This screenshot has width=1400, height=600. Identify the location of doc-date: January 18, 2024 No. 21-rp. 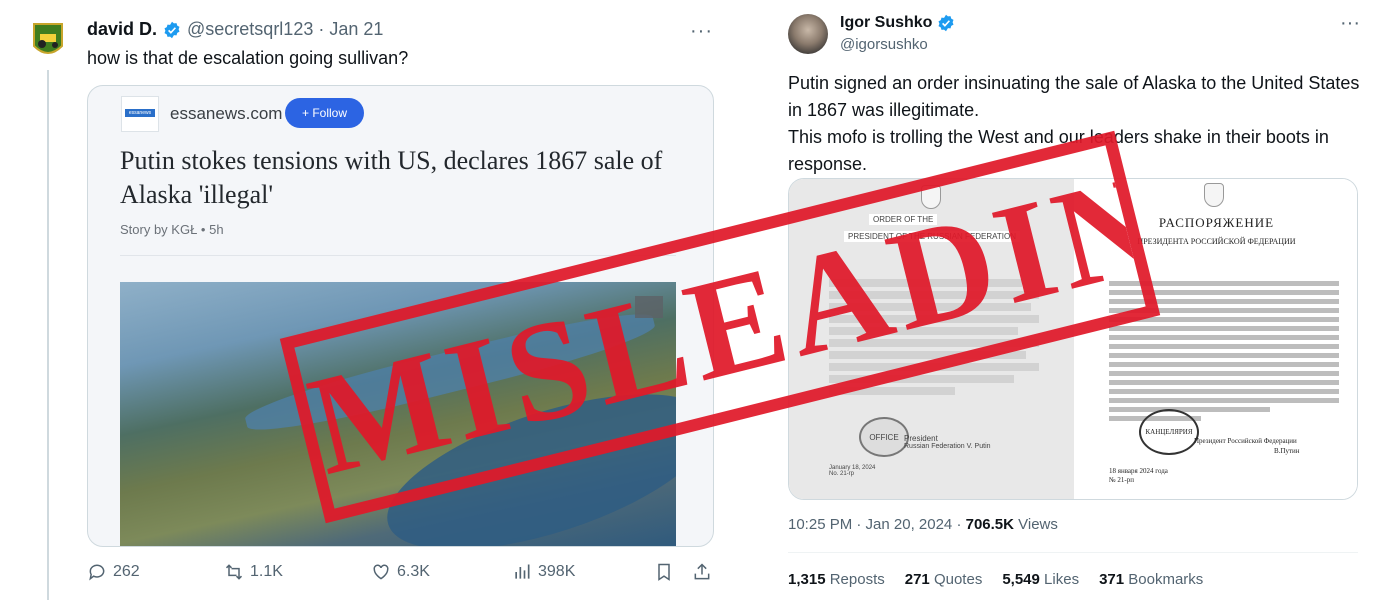
(852, 471).